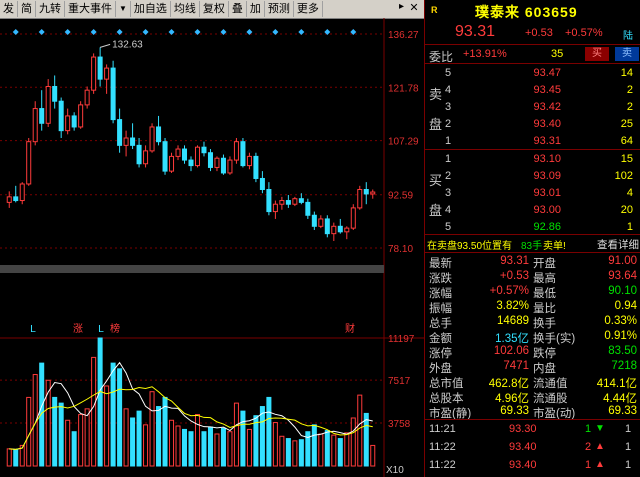 This screenshot has height=477, width=640. I want to click on toolbar-btn-add: 加, so click(256, 9).